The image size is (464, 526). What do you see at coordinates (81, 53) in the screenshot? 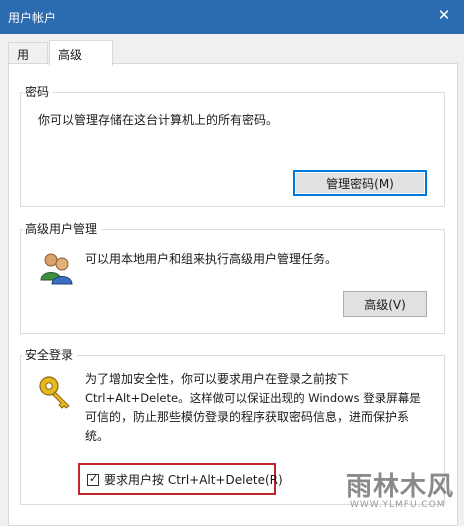
I see `tab-advanced: 高级` at bounding box center [81, 53].